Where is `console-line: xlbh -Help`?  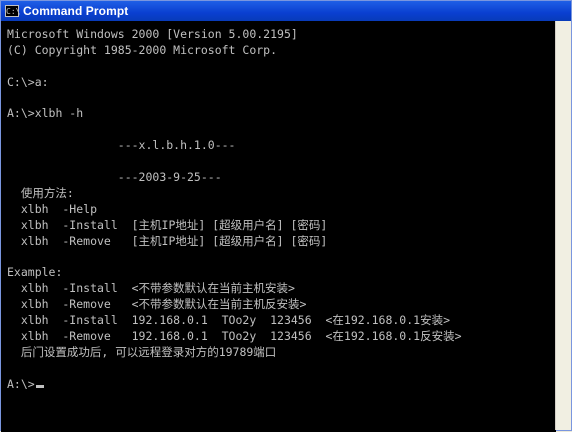
console-line: xlbh -Help is located at coordinates (52, 208).